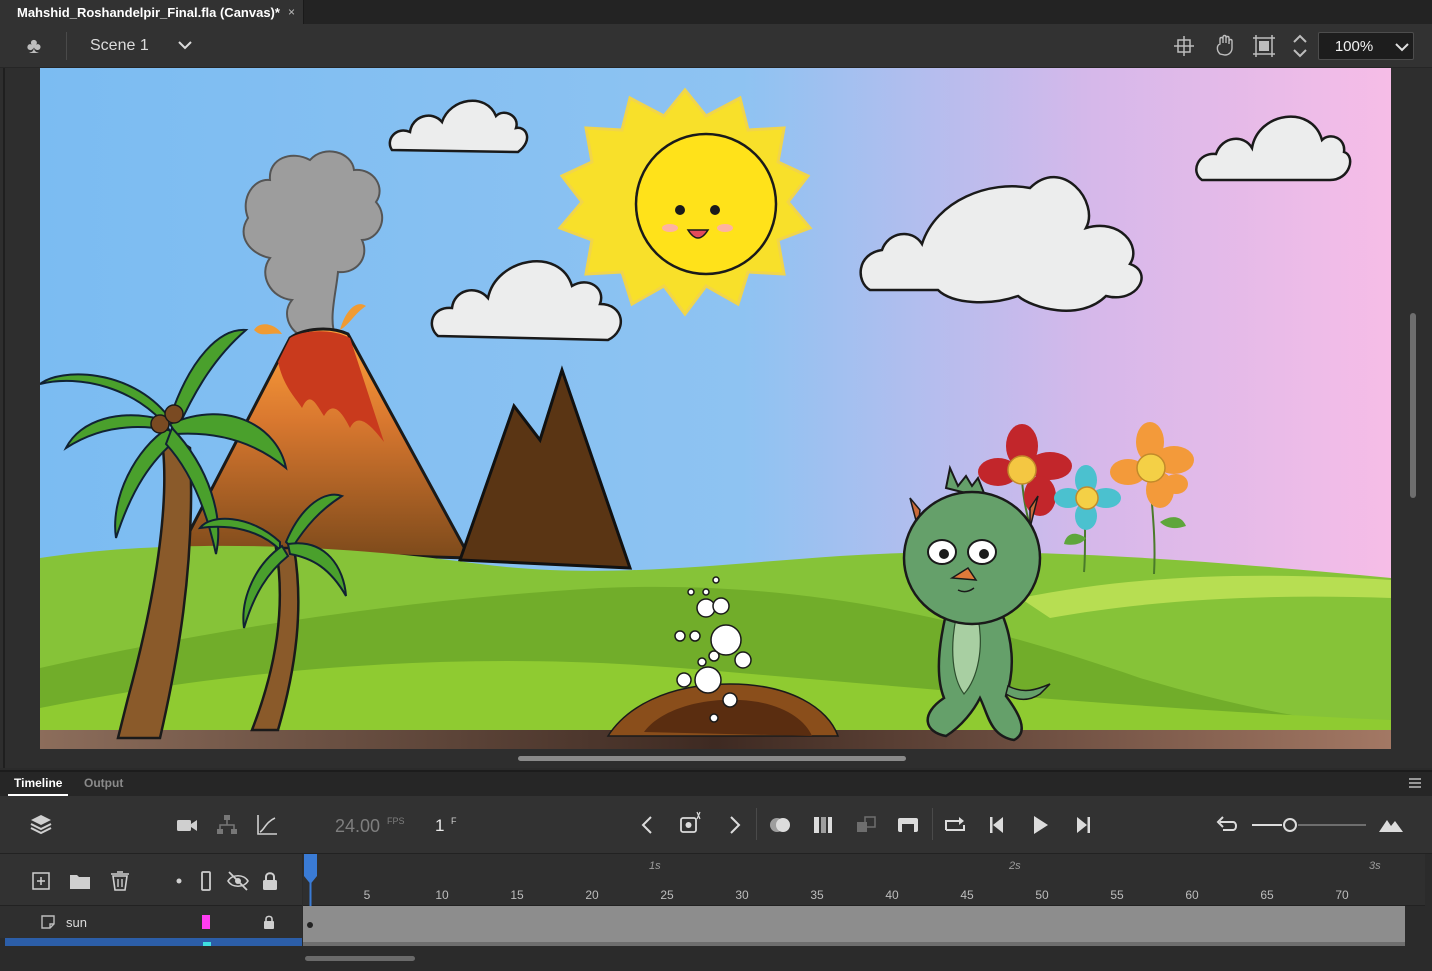 This screenshot has width=1432, height=971. What do you see at coordinates (41, 825) in the screenshot?
I see `layers-icon` at bounding box center [41, 825].